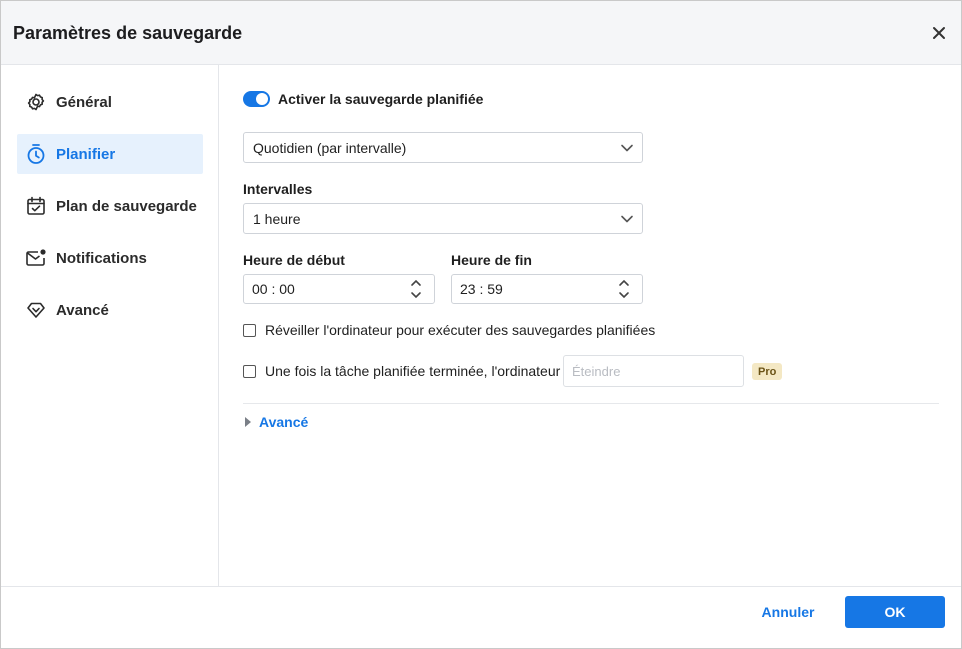  Describe the element at coordinates (82, 310) in the screenshot. I see `sidebar-item-label: Avancé` at that location.